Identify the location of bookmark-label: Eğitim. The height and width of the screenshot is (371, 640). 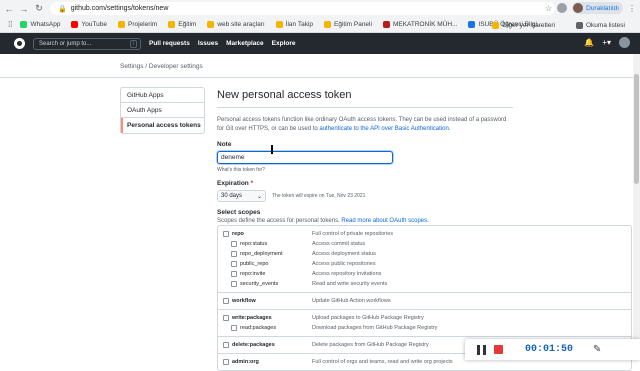
(187, 24).